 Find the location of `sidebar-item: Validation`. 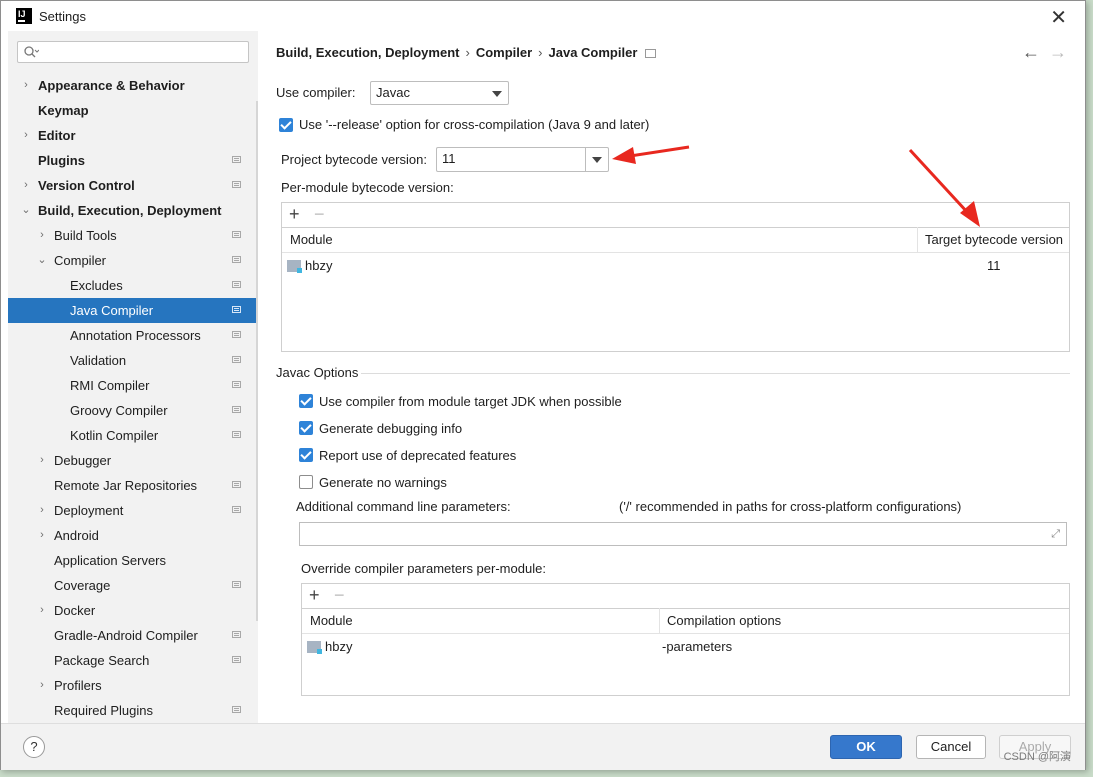

sidebar-item: Validation is located at coordinates (133, 360).